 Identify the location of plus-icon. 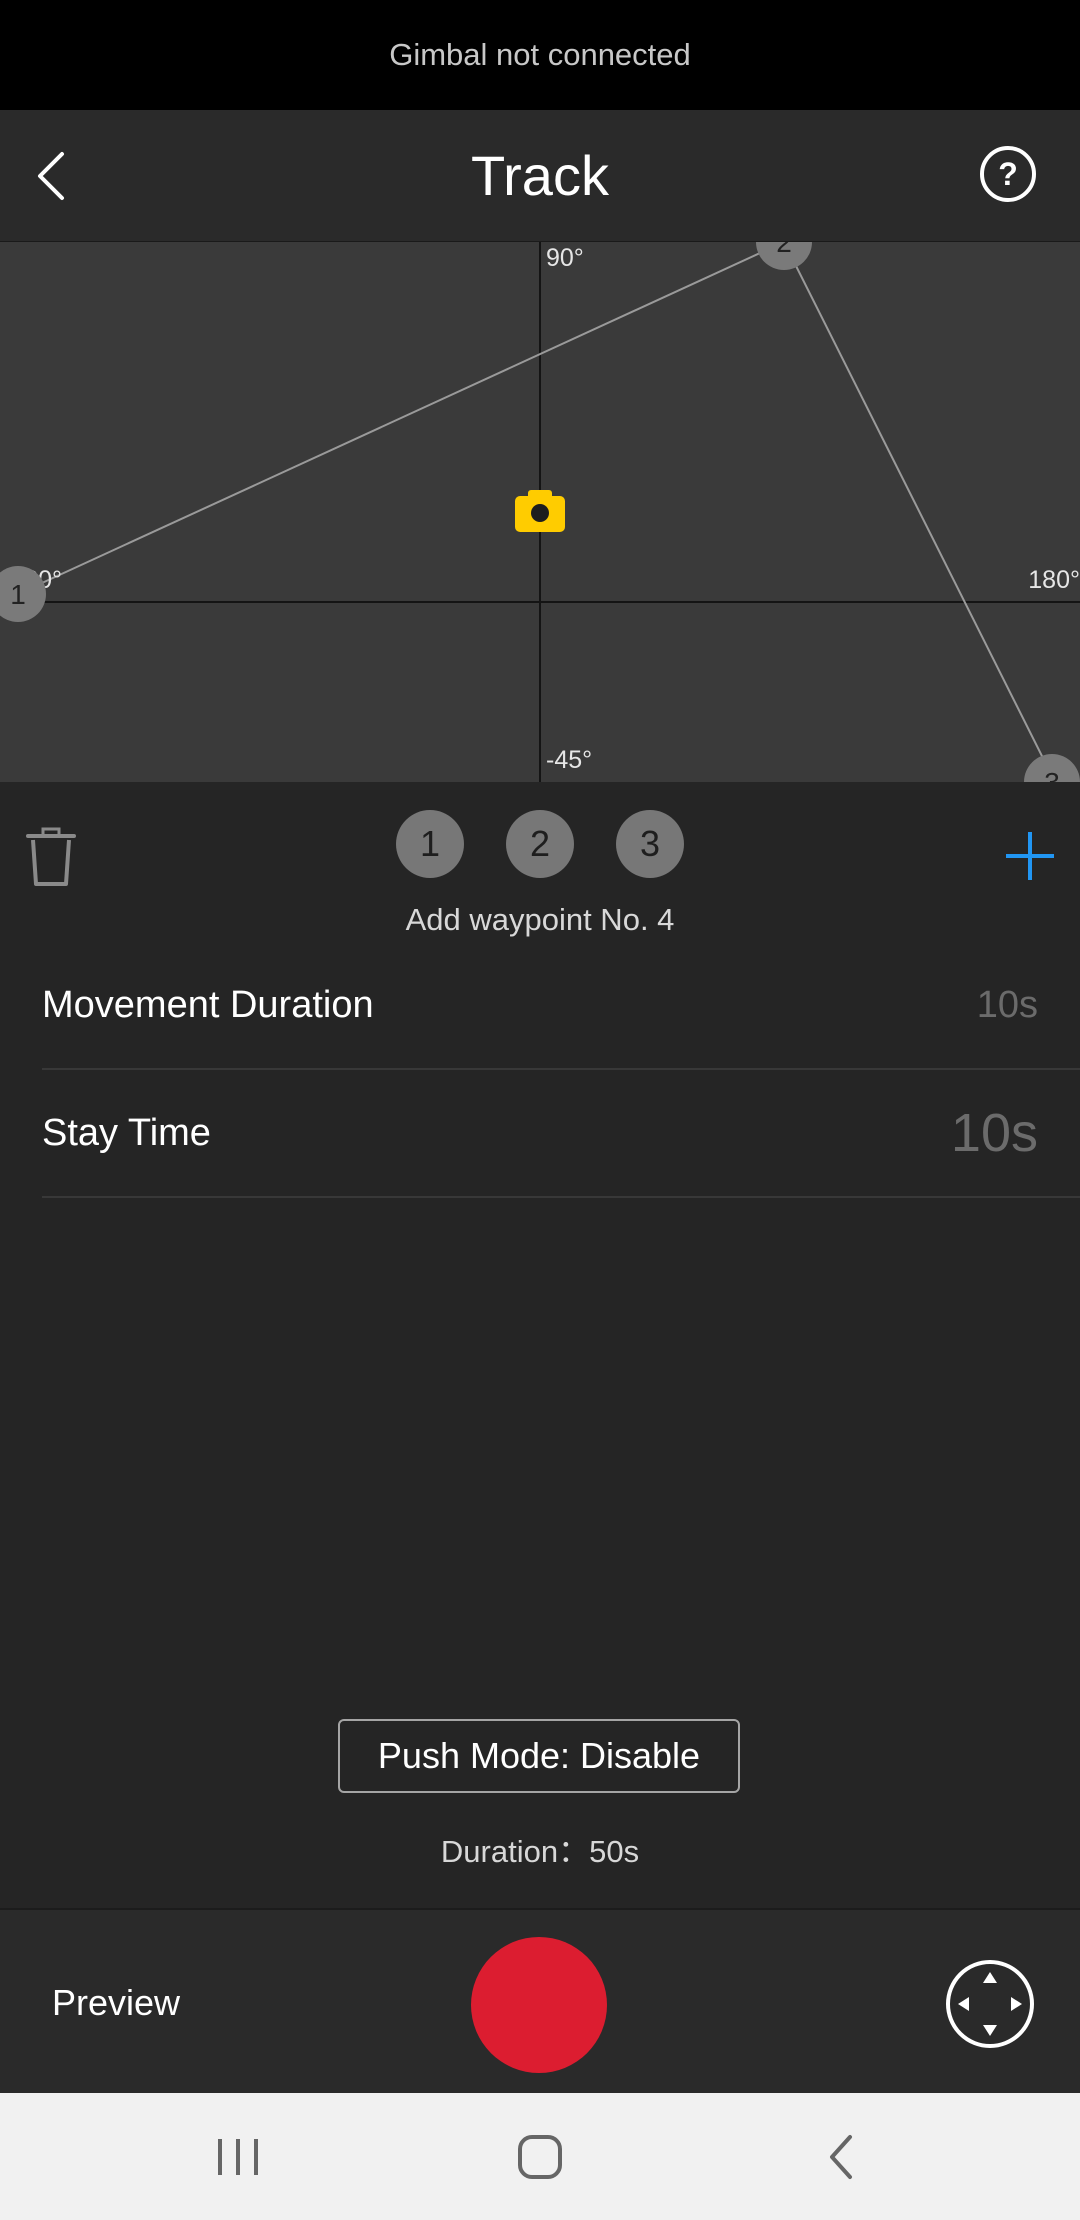
(1030, 856).